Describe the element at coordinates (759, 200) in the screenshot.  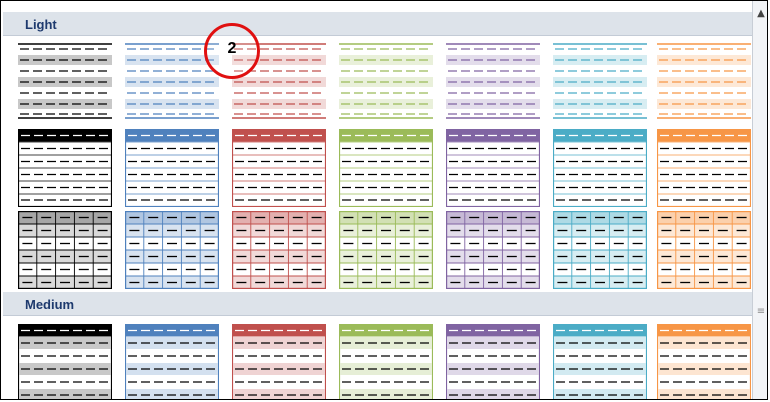
I see `vertical-scrollbar: ▲ ≡` at that location.